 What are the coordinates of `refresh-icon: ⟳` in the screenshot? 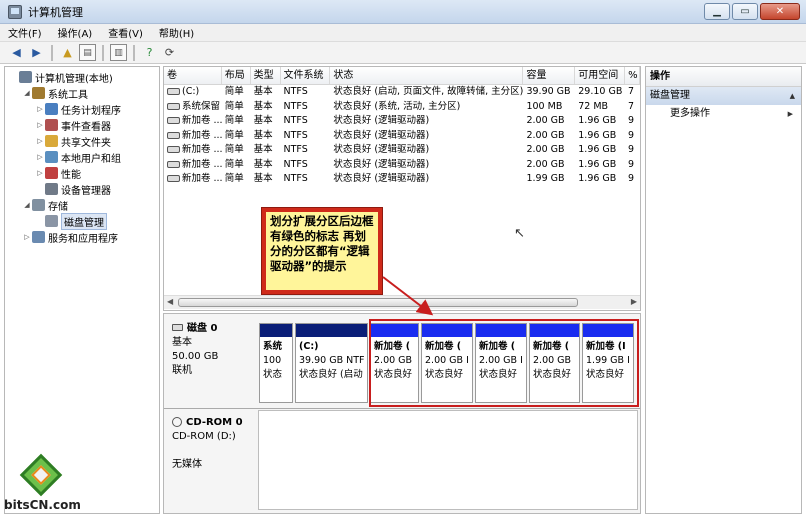 It's located at (169, 52).